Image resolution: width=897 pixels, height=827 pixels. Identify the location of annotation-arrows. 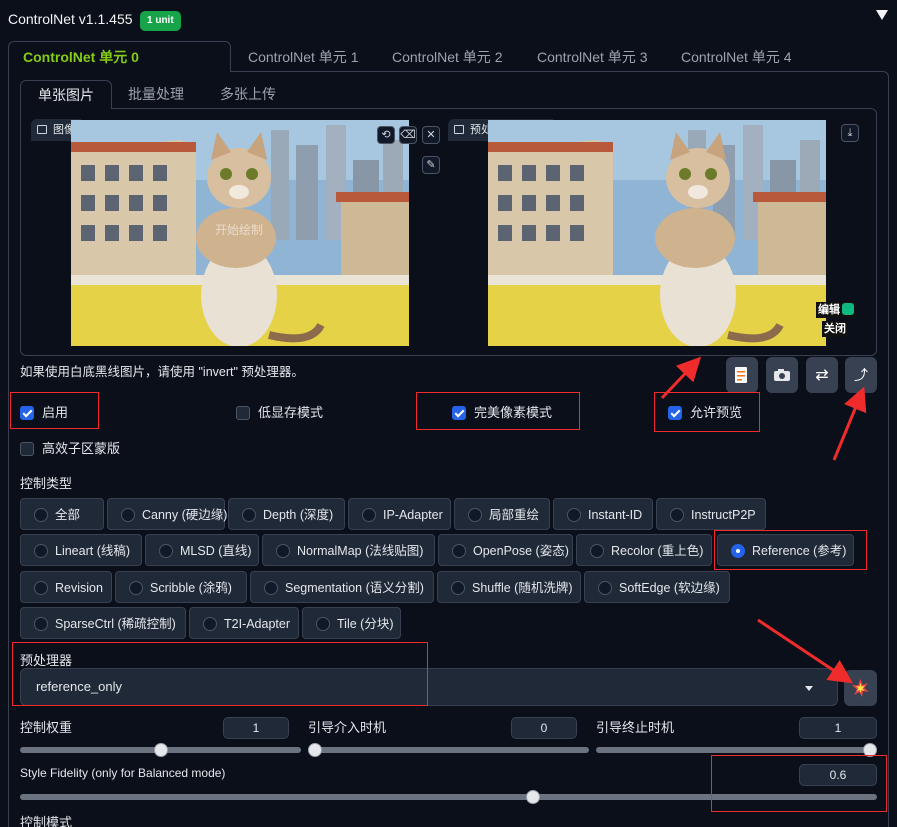
(763, 520).